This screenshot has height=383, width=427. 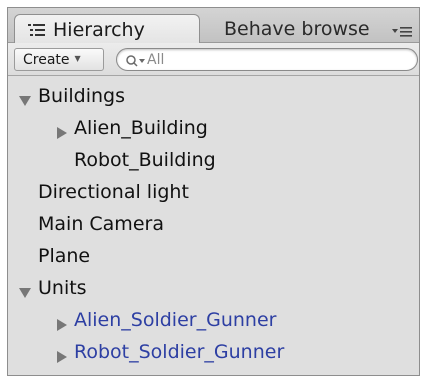 I want to click on search-field, so click(x=267, y=59).